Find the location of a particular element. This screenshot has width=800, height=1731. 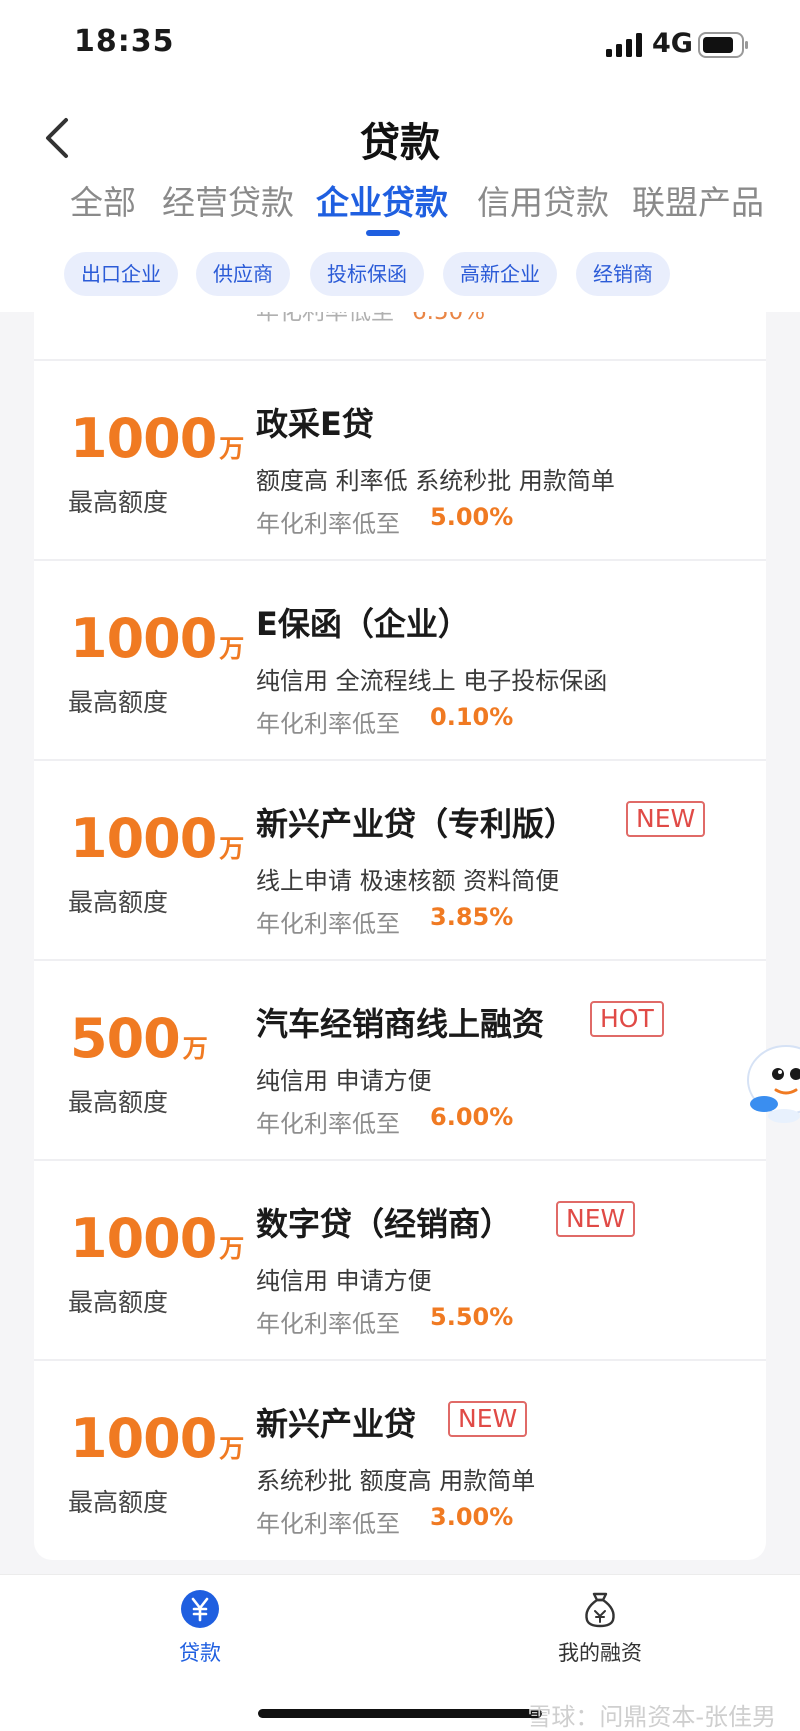

rate-value: 3.85% is located at coordinates (472, 917).